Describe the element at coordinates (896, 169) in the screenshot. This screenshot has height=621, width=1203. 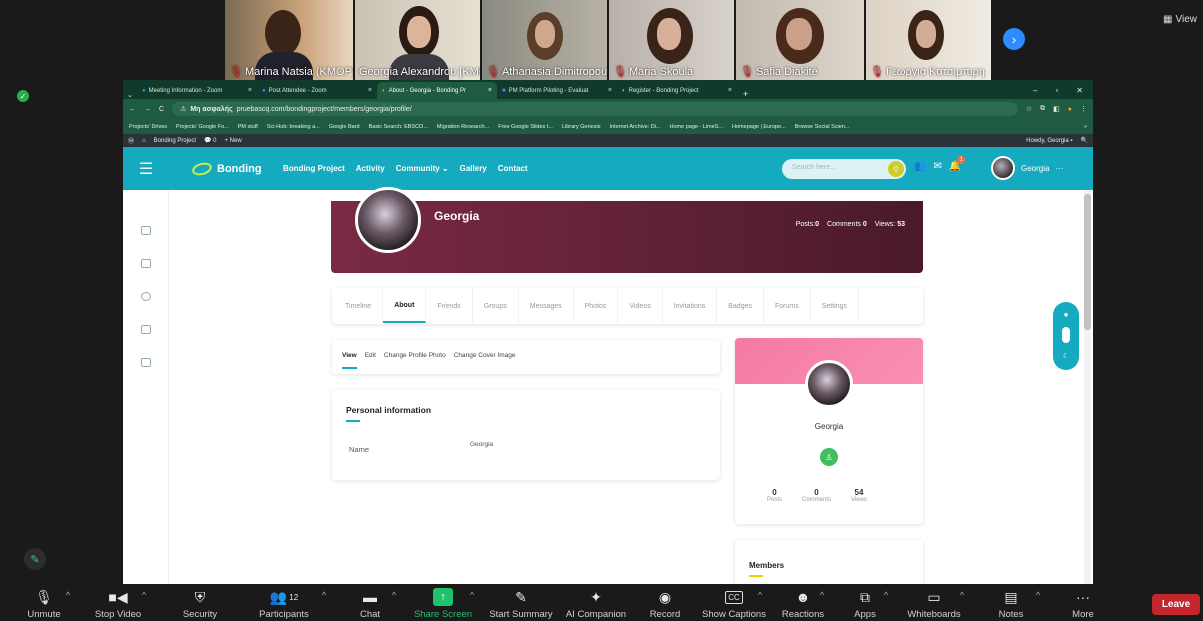
I see `search-icon: ⚲` at that location.